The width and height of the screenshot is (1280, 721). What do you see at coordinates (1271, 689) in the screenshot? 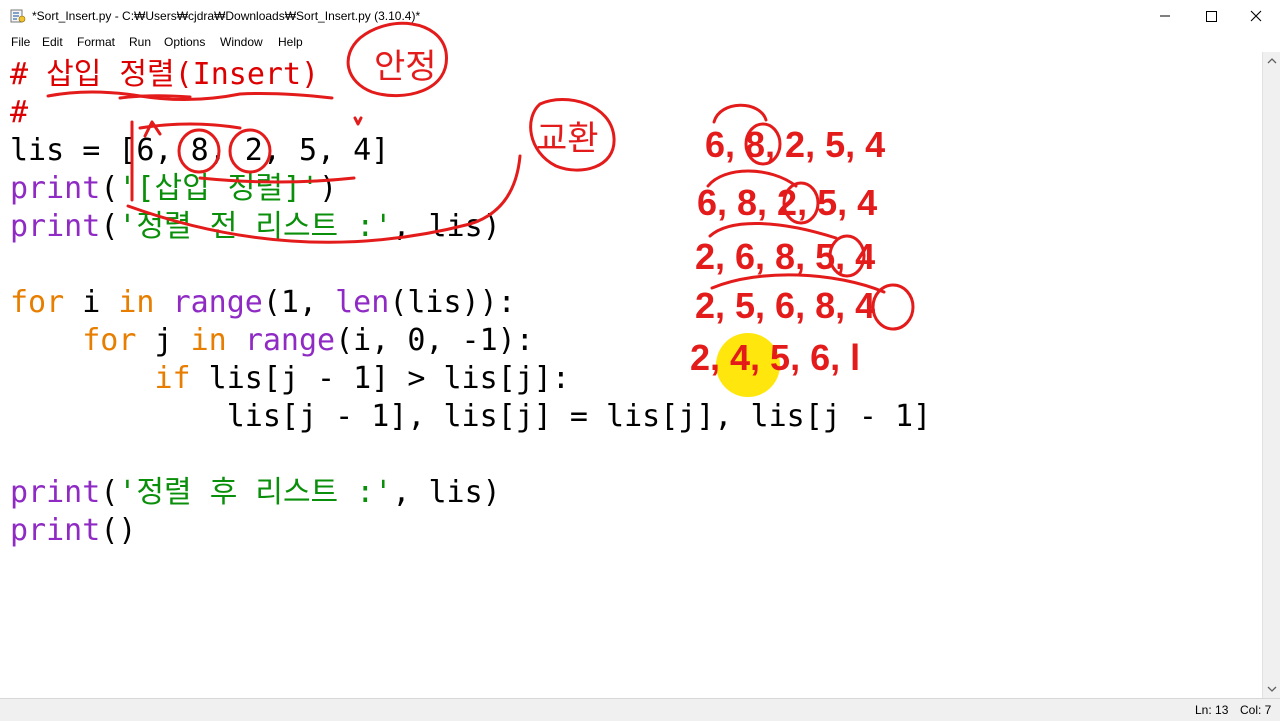
I see `scroll-down-icon` at bounding box center [1271, 689].